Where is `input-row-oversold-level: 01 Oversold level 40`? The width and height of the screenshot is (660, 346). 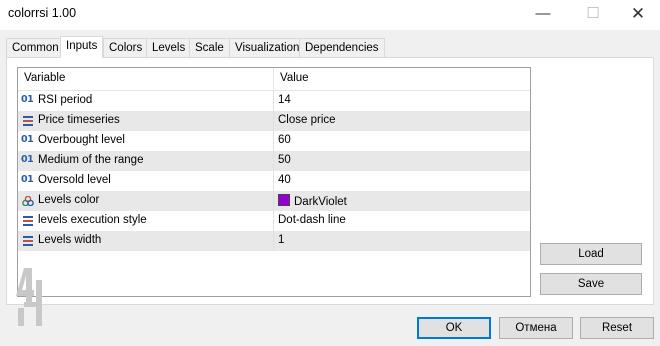 input-row-oversold-level: 01 Oversold level 40 is located at coordinates (274, 181).